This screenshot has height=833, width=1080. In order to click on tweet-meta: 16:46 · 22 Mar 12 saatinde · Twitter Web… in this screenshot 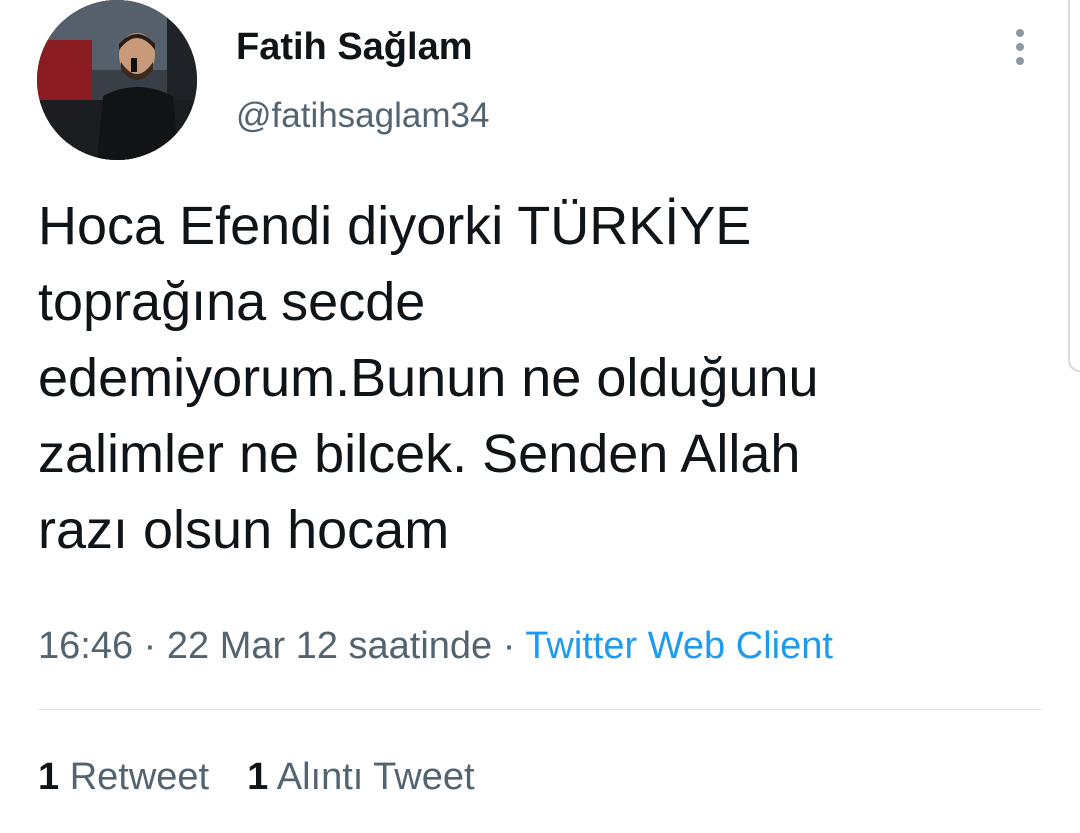, I will do `click(435, 646)`.